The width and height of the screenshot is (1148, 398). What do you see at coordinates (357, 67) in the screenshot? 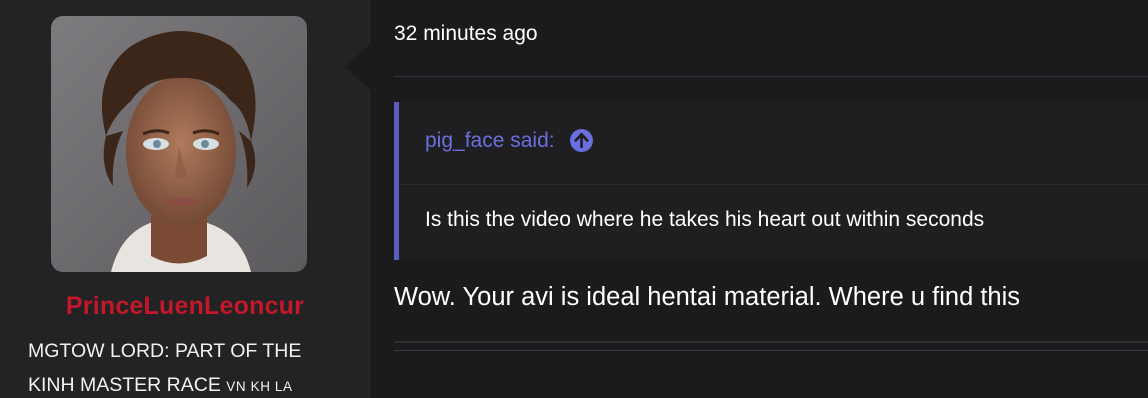
I see `post-arrow` at bounding box center [357, 67].